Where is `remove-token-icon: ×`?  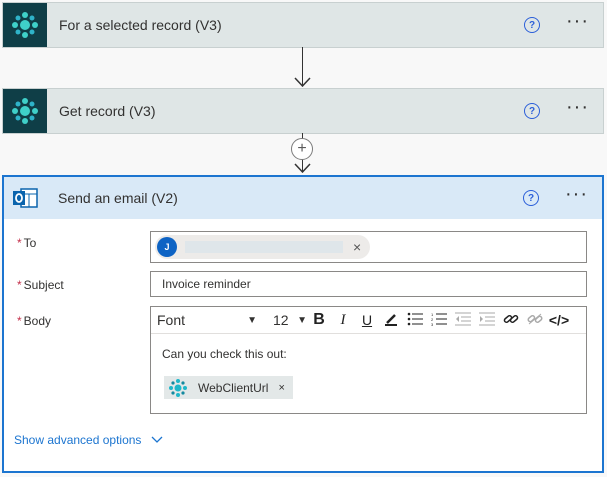 remove-token-icon: × is located at coordinates (281, 388).